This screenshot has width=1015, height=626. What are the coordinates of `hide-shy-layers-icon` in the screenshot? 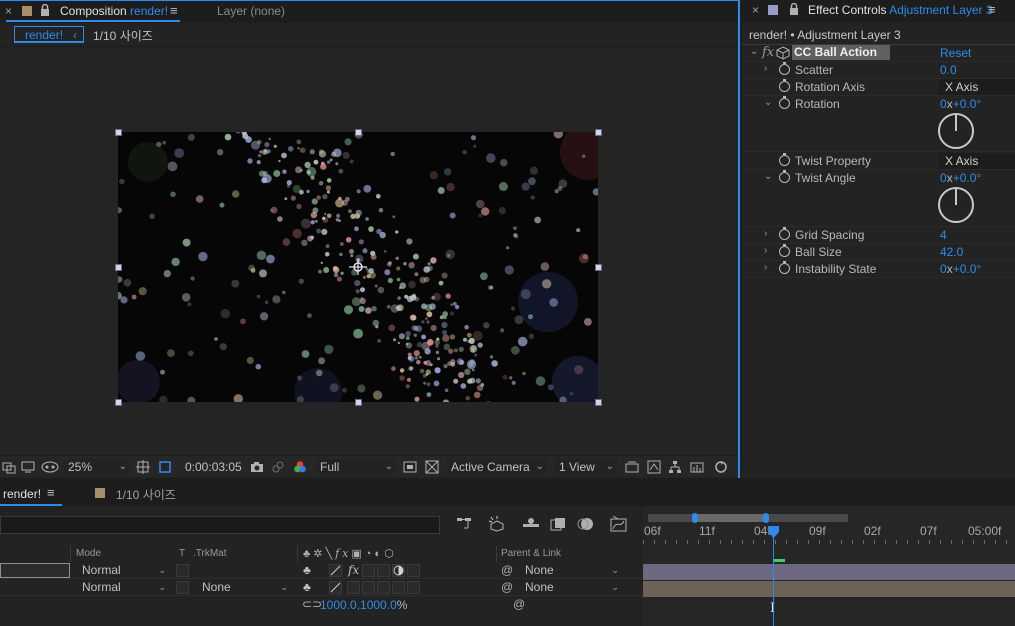 It's located at (531, 524).